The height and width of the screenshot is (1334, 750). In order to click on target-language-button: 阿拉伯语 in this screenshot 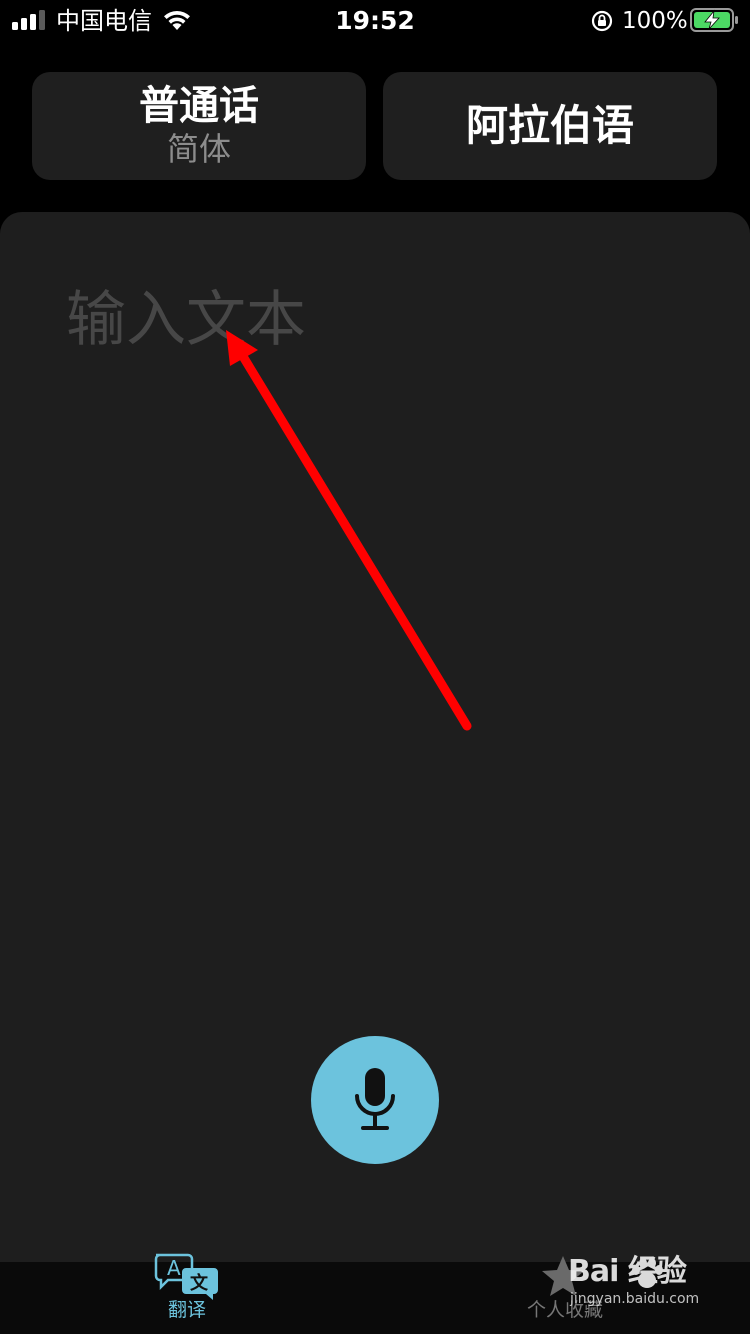, I will do `click(550, 126)`.